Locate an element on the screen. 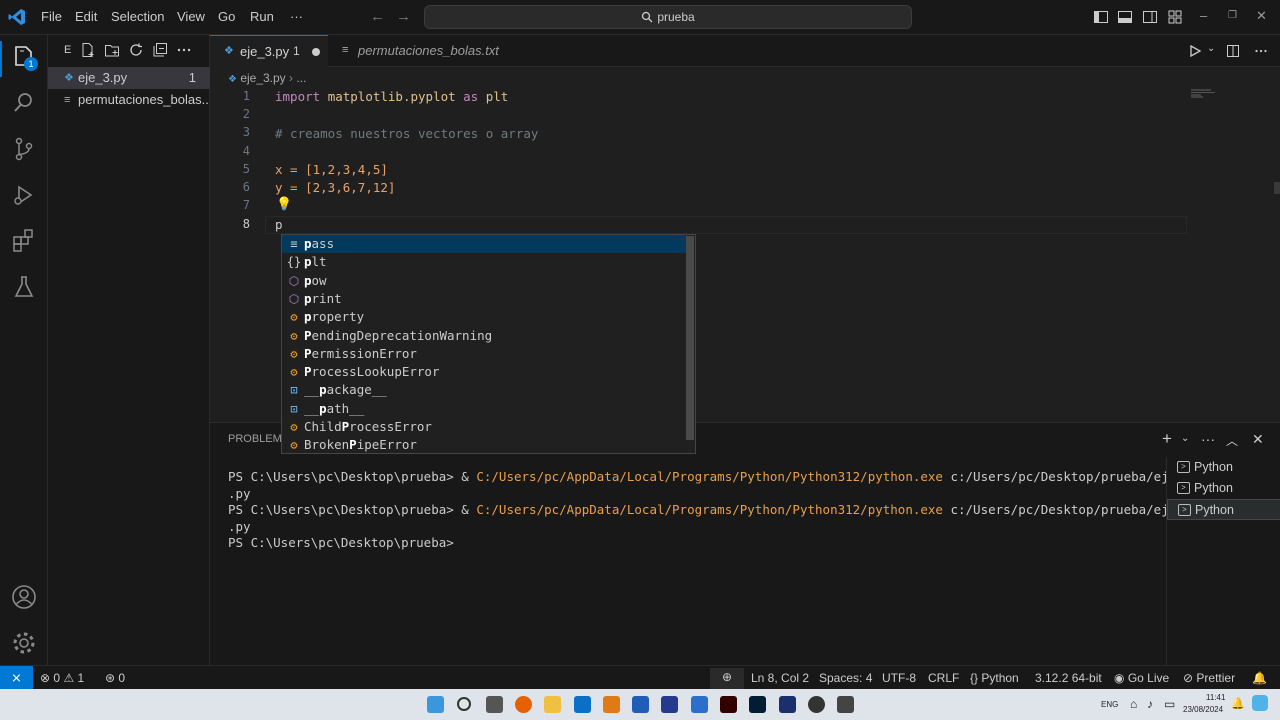  suggestion-item: ⚙ PendingDeprecationWarning is located at coordinates (484, 336).